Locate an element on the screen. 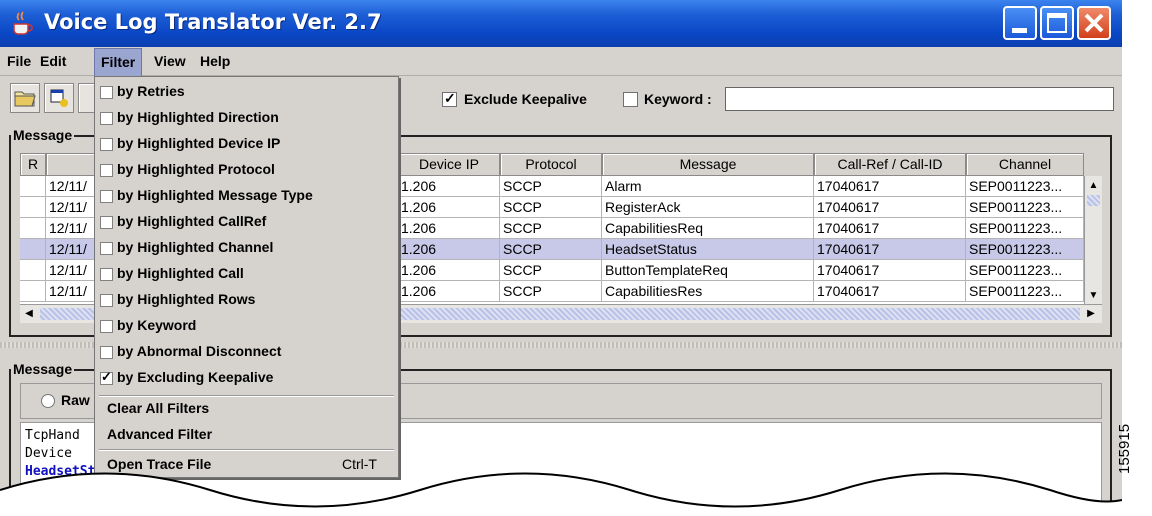 The width and height of the screenshot is (1152, 516). keyword-checkbox is located at coordinates (630, 99).